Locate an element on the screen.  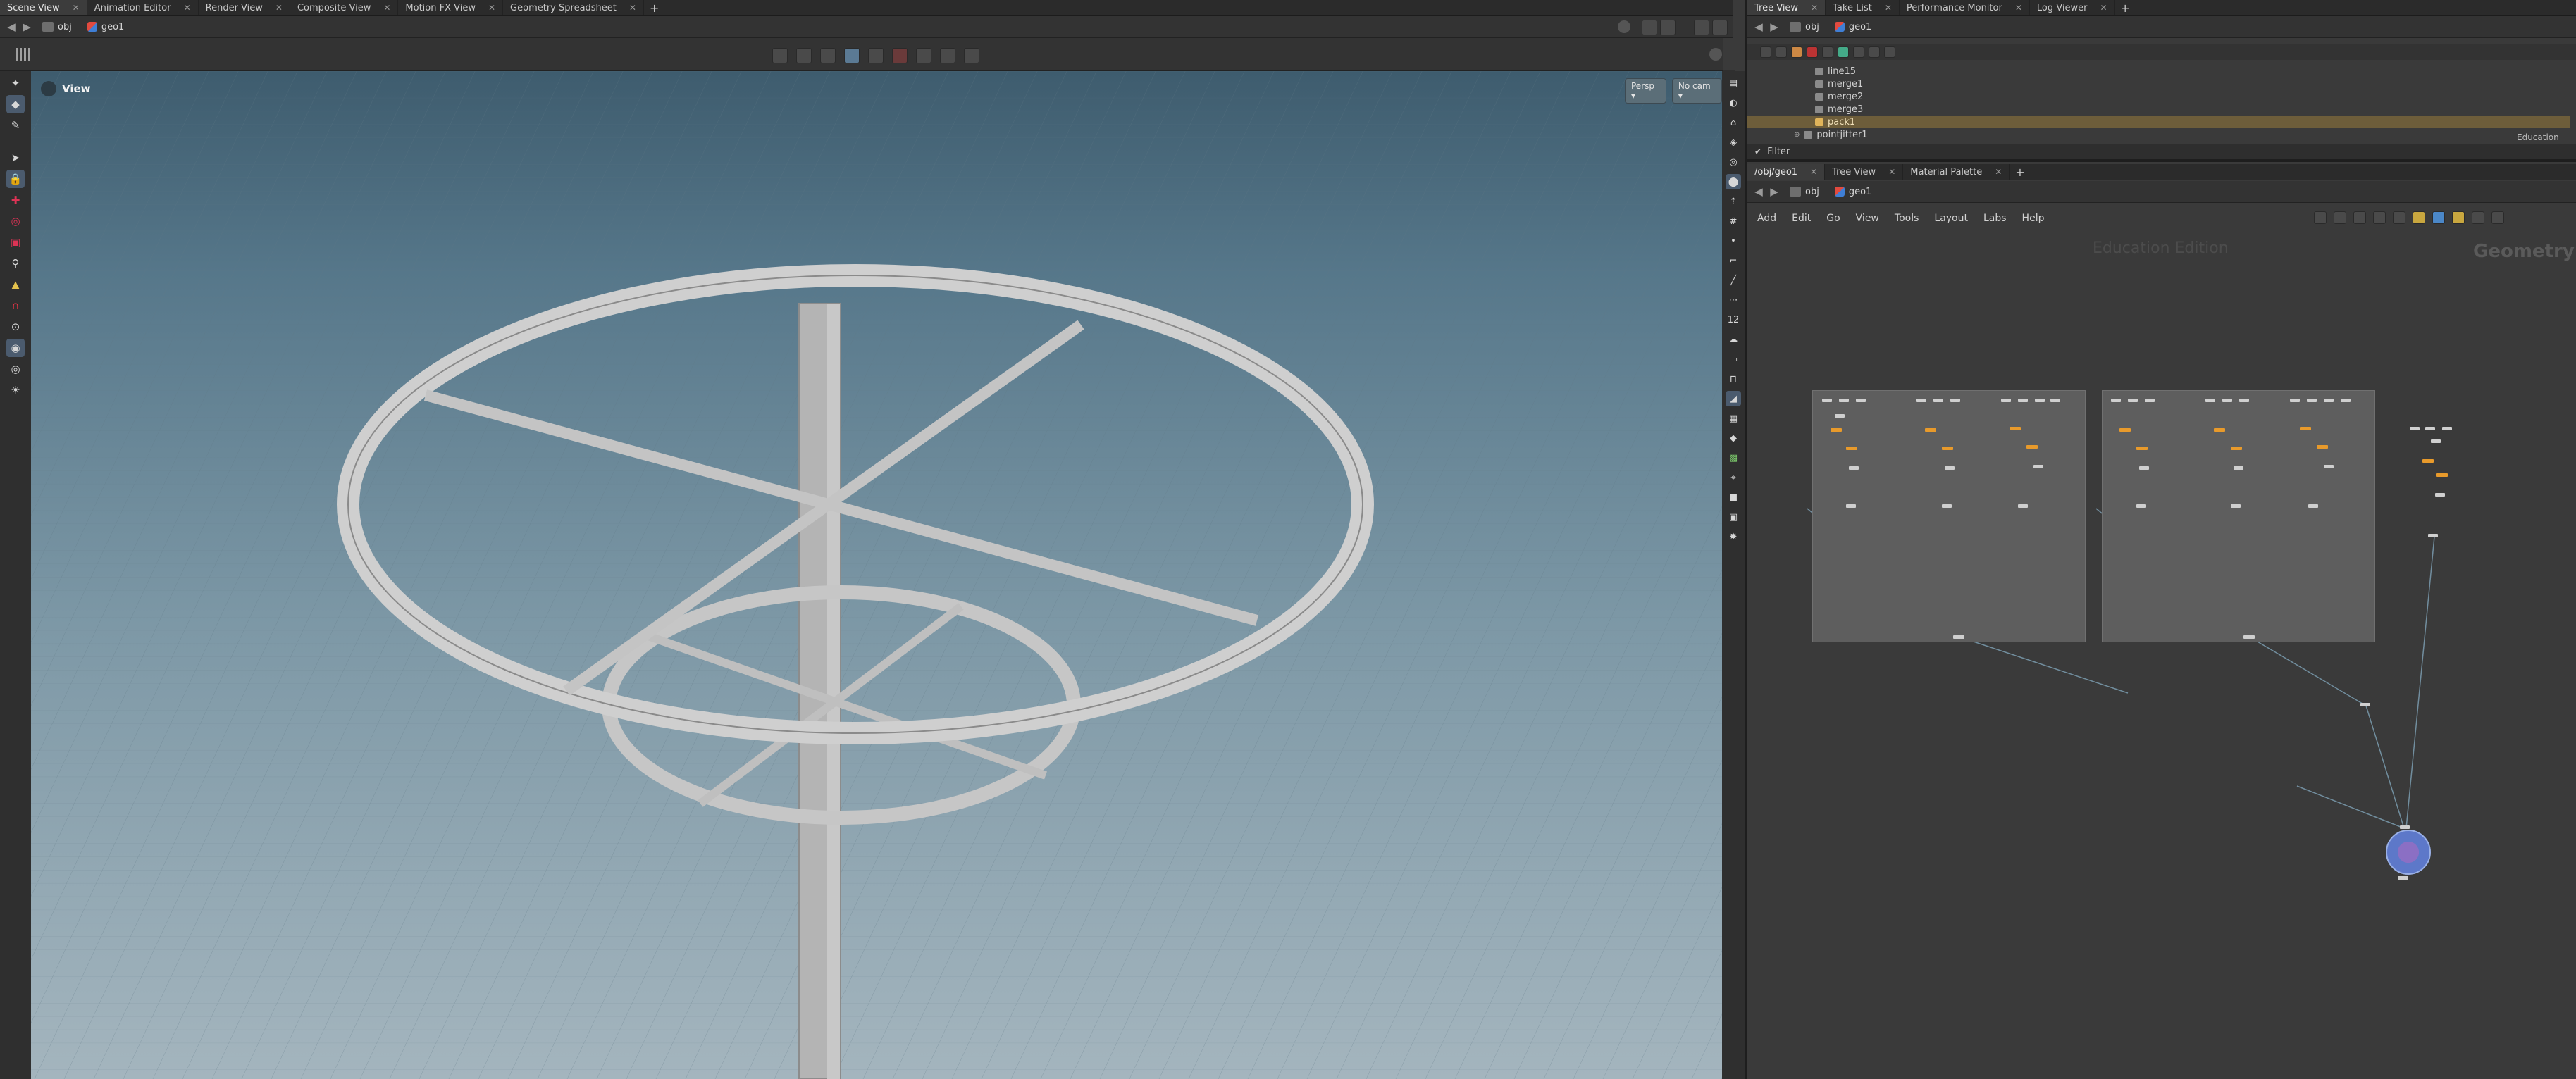
menu-add: Add is located at coordinates (1766, 219).